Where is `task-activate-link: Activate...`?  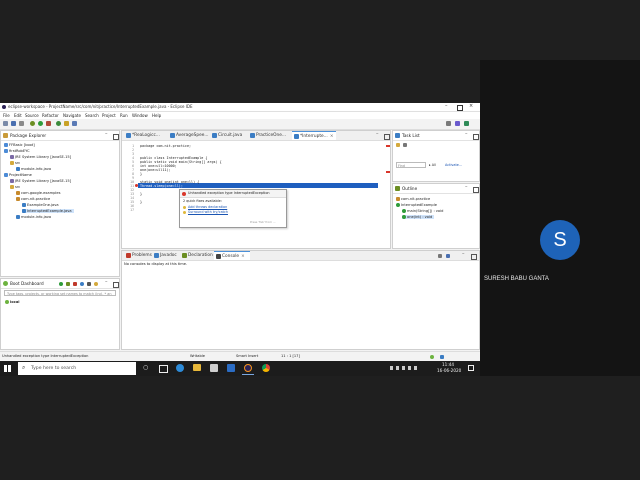 task-activate-link: Activate... is located at coordinates (453, 165).